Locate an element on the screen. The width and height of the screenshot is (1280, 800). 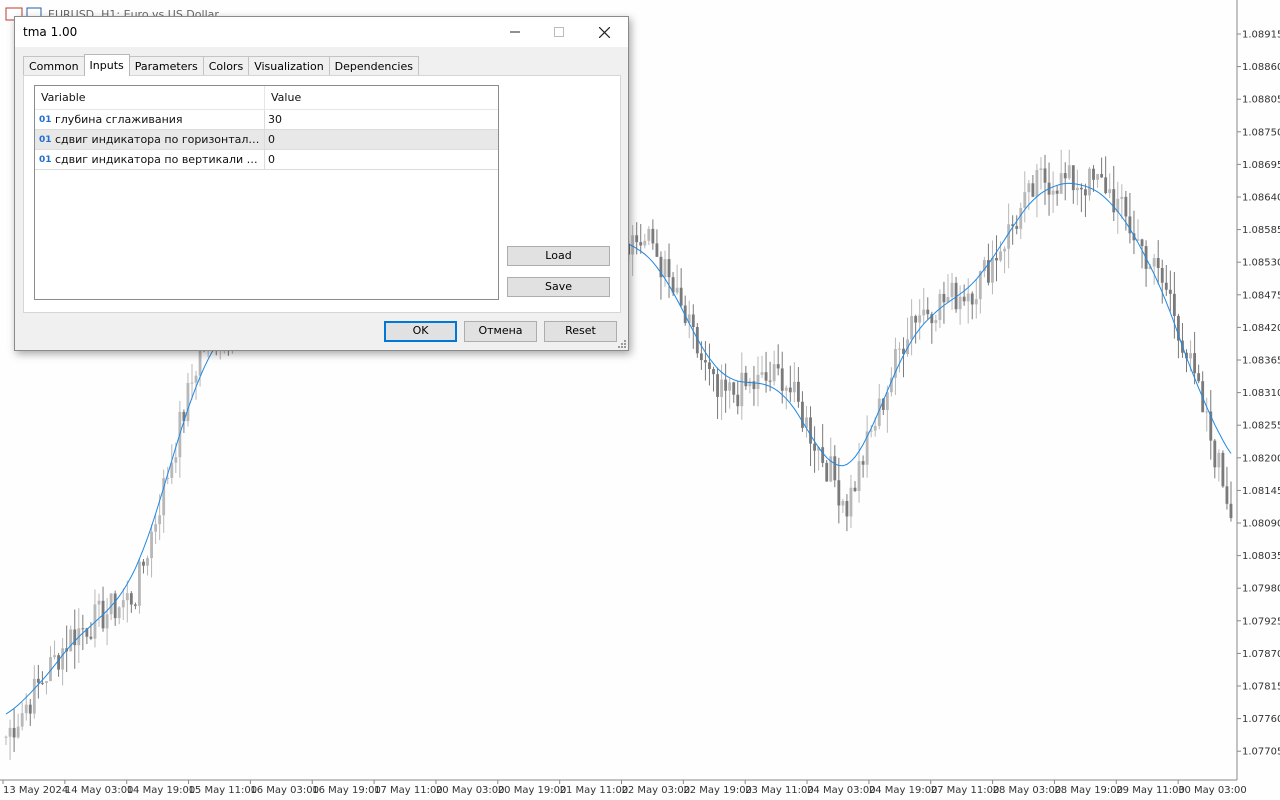
table-row: 01 глубина сглаживания 30 is located at coordinates (266, 120).